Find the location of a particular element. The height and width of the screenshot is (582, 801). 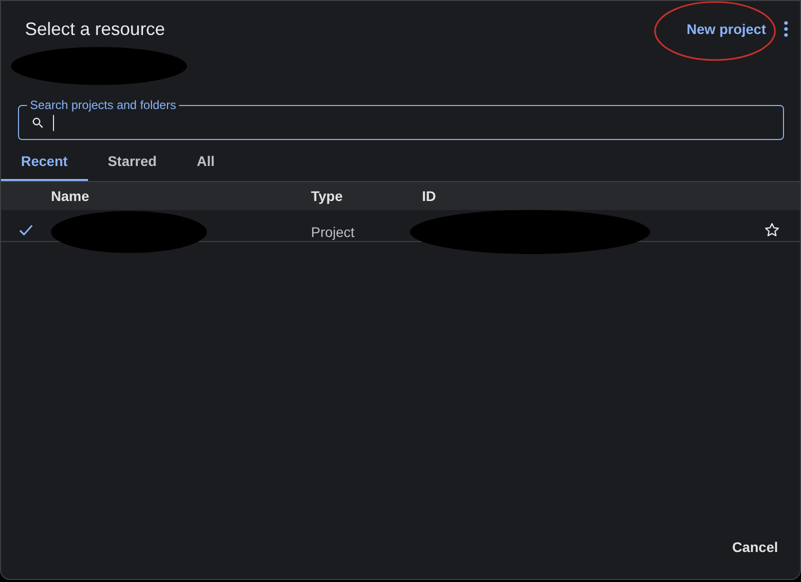

search-label: Search projects and folders is located at coordinates (103, 105).